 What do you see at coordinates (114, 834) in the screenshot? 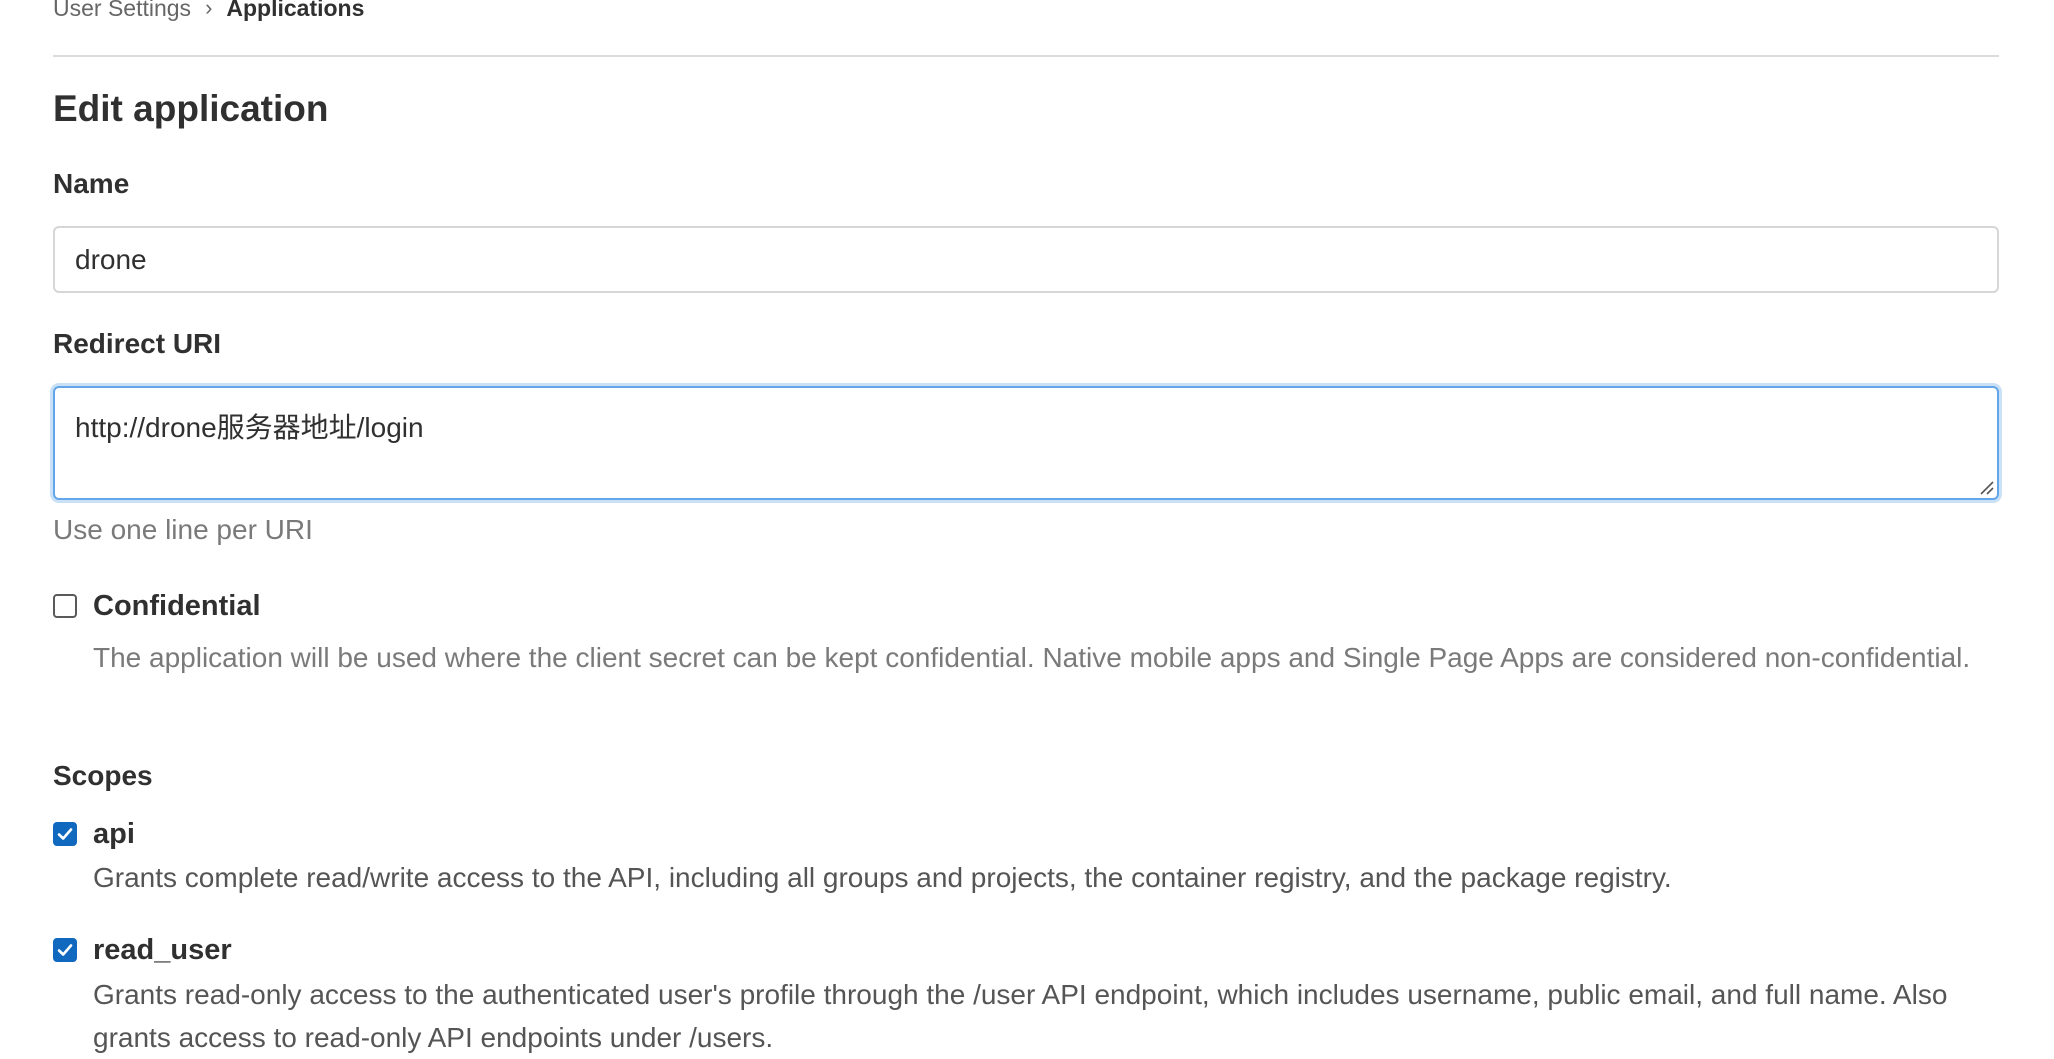
I see `api-scope-label: api` at bounding box center [114, 834].